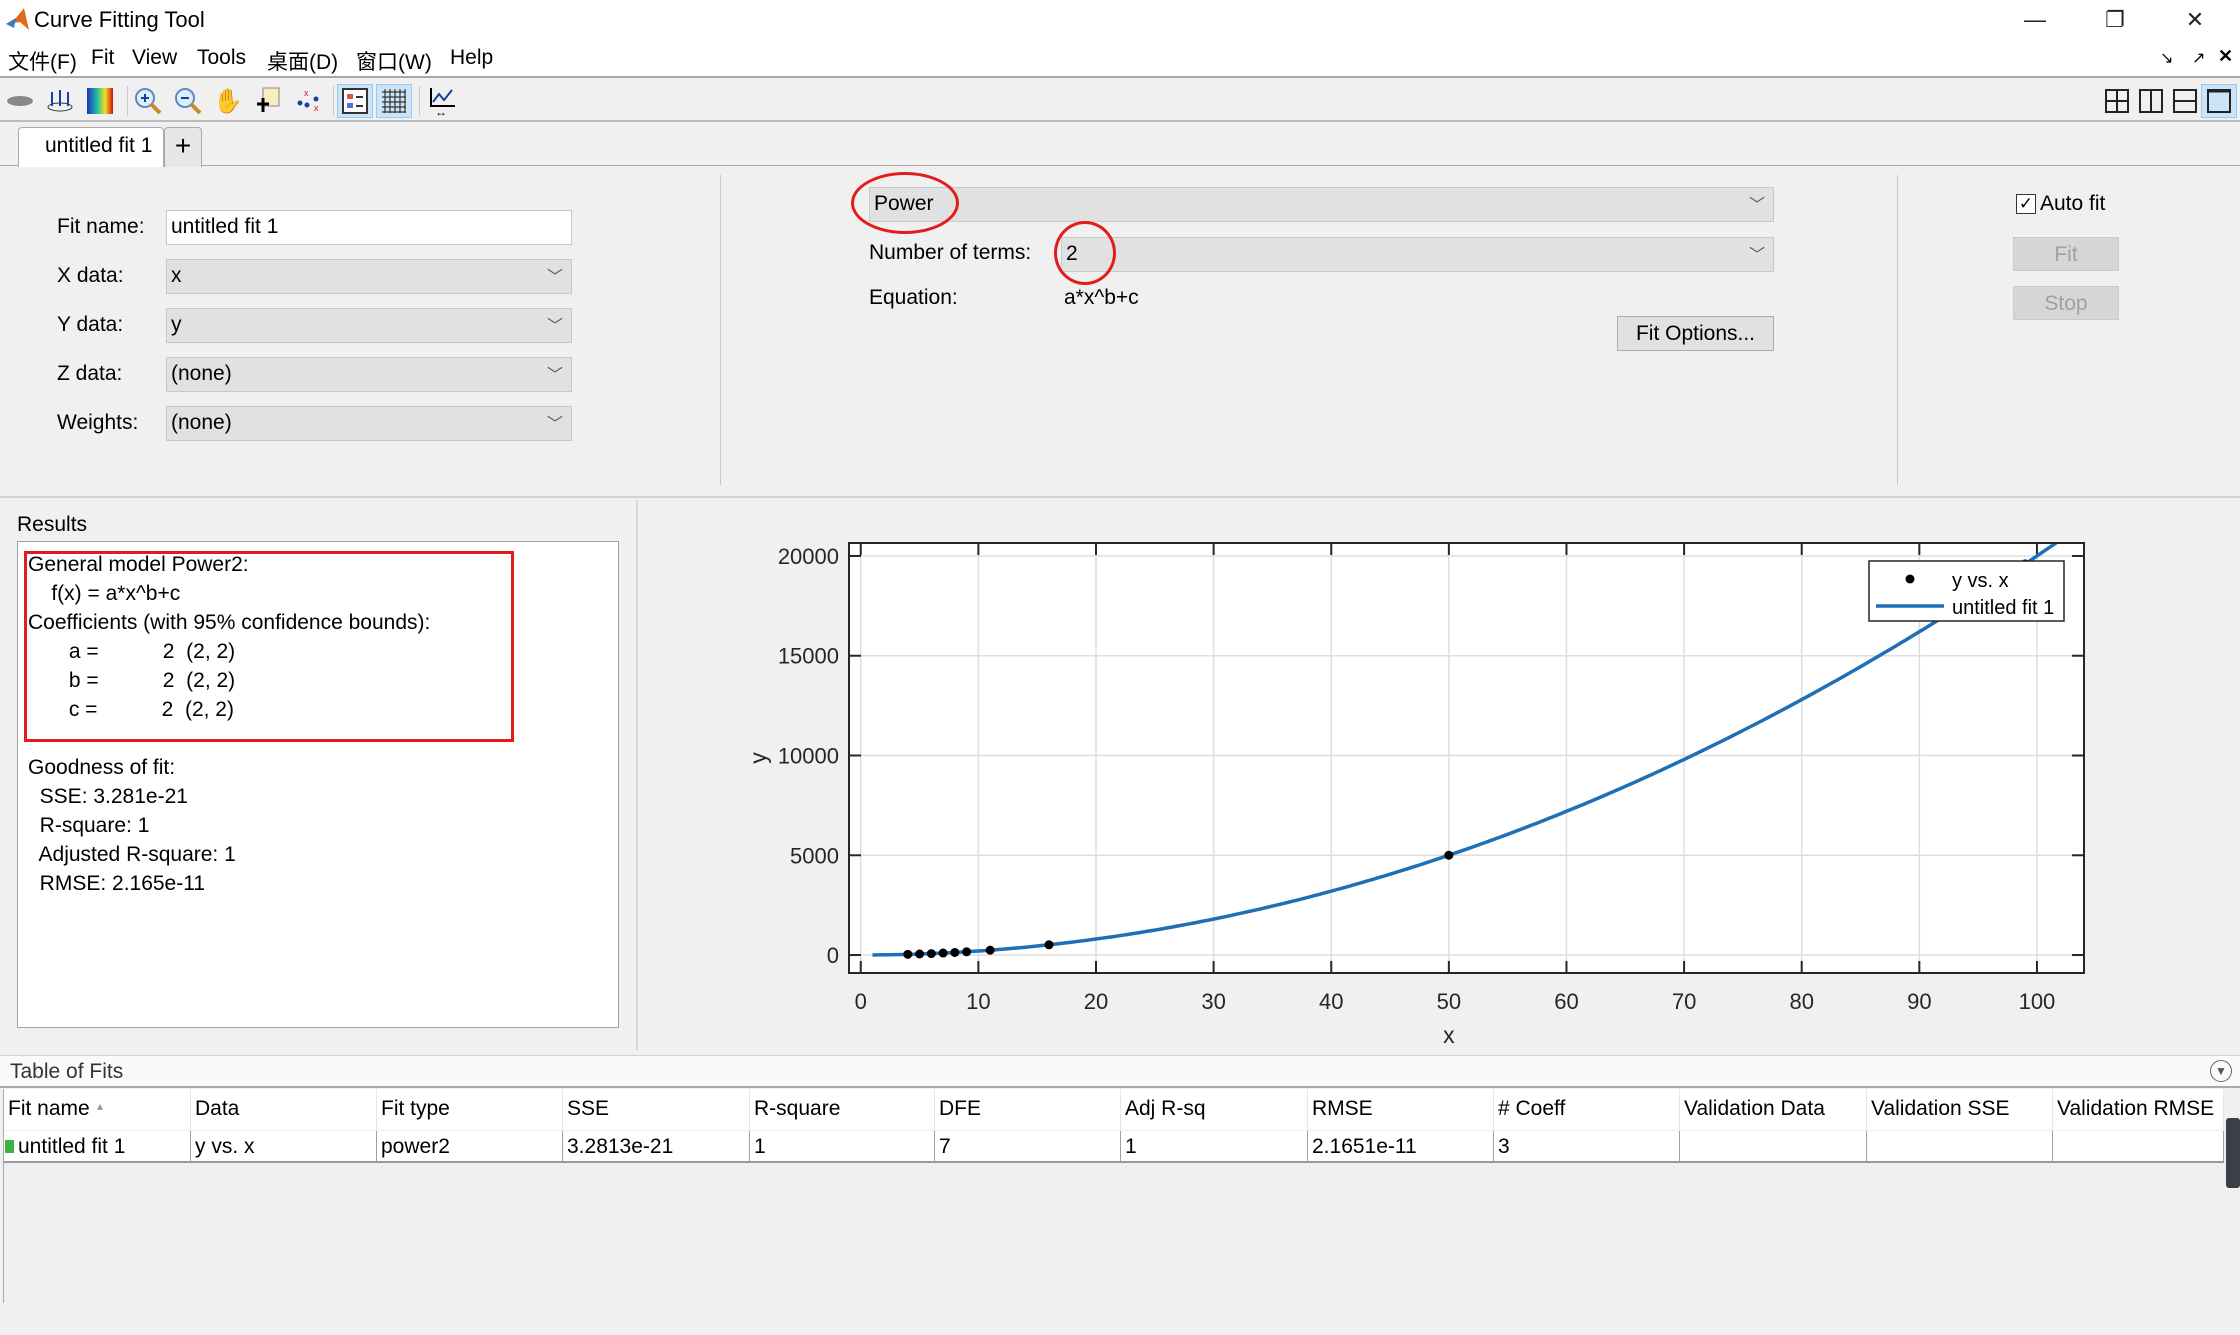 The width and height of the screenshot is (2240, 1335). What do you see at coordinates (2225, 56) in the screenshot?
I see `close-figure-icon: ✕` at bounding box center [2225, 56].